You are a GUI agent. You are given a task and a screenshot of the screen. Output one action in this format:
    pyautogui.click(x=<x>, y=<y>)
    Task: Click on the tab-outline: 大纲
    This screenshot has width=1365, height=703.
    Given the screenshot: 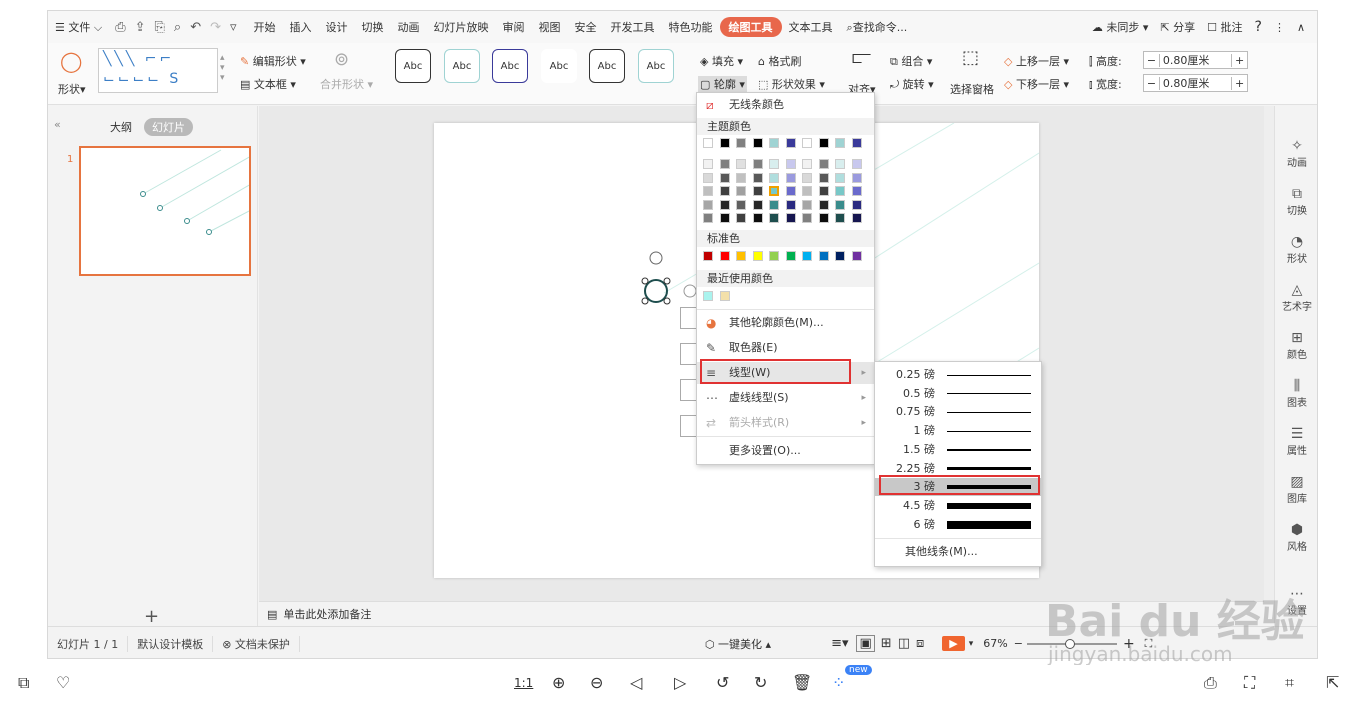 What is the action you would take?
    pyautogui.click(x=121, y=127)
    